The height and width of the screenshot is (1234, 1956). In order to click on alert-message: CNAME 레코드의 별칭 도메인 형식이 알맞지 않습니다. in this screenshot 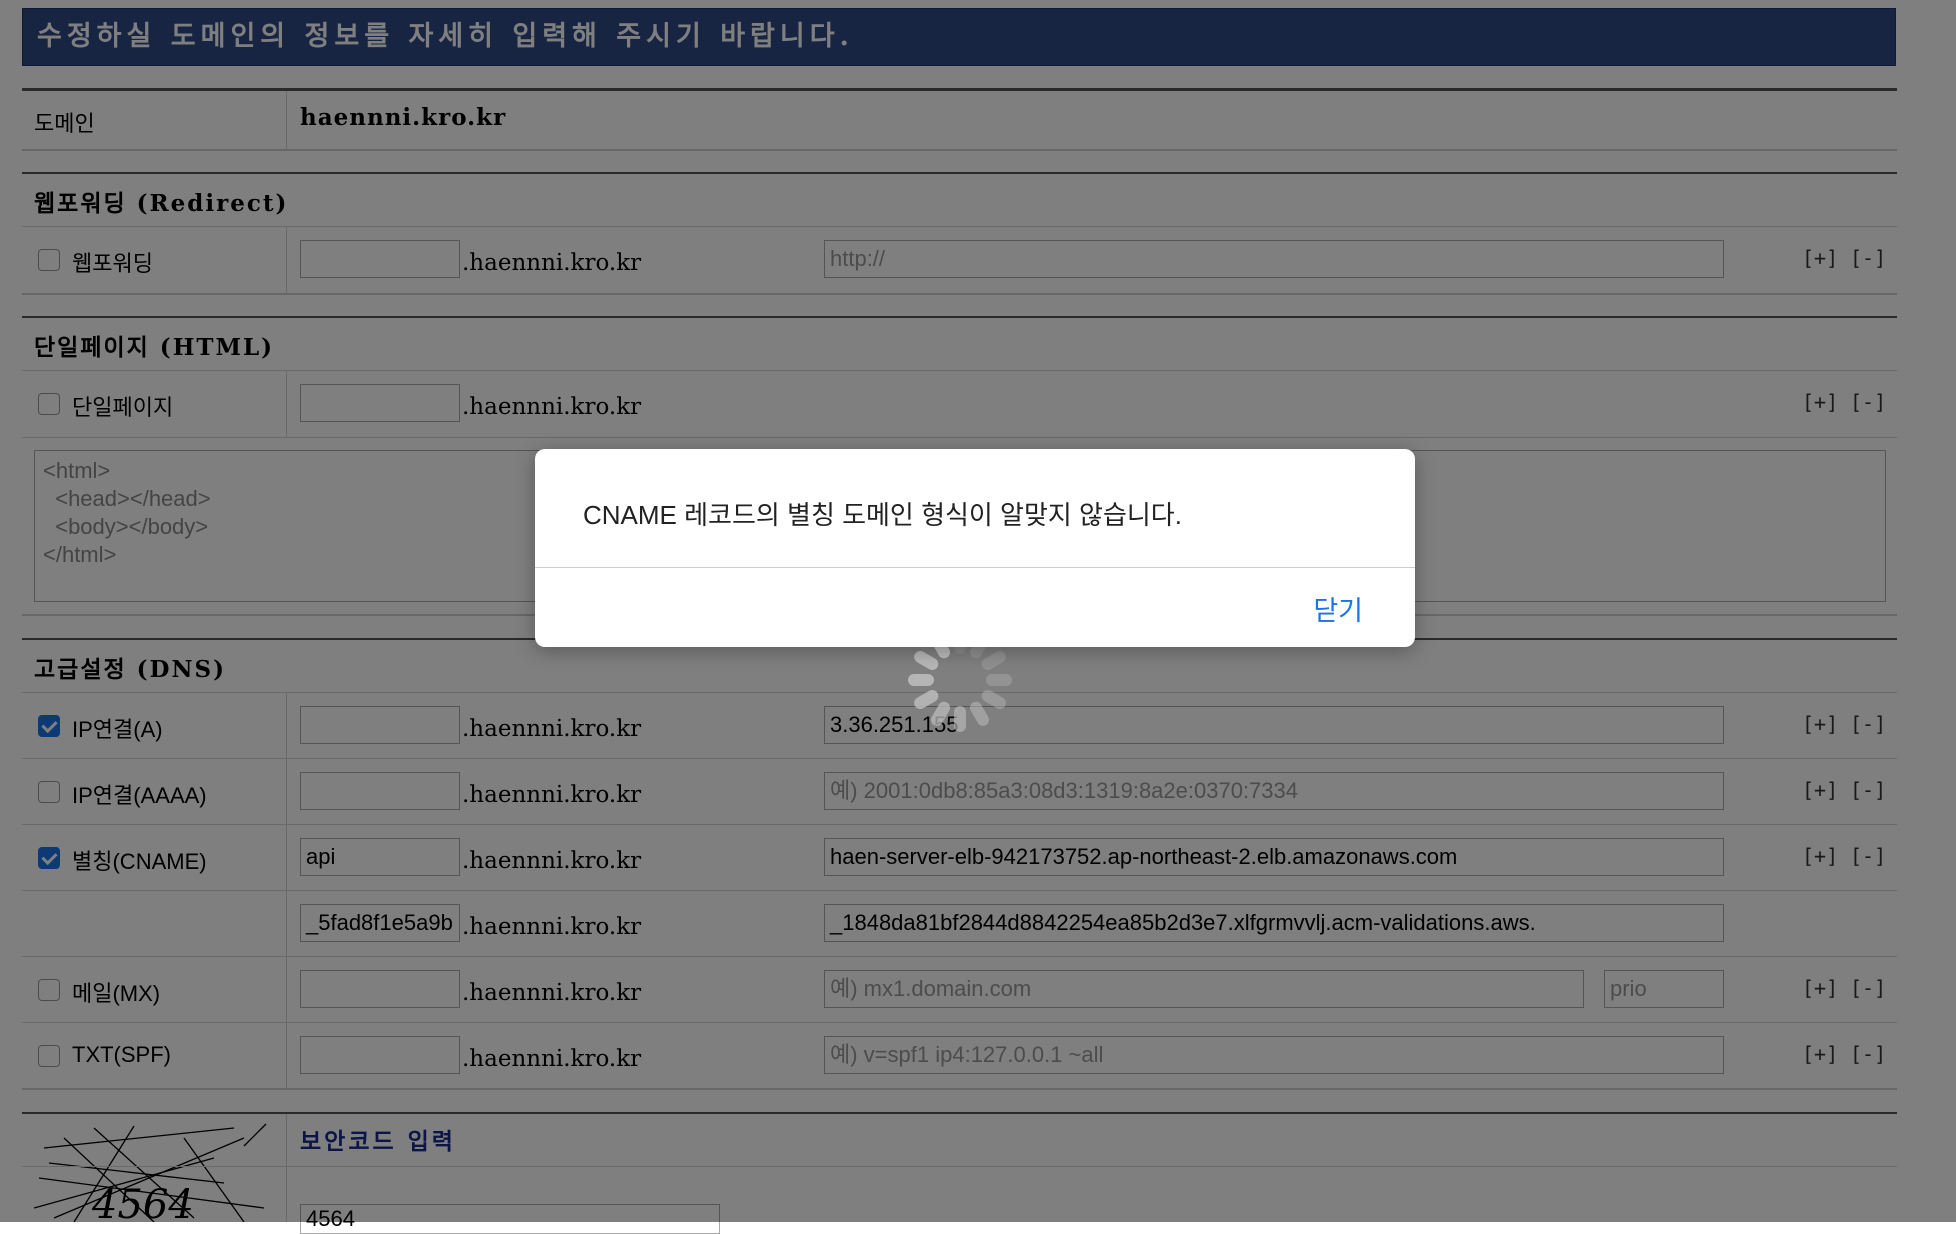, I will do `click(882, 515)`.